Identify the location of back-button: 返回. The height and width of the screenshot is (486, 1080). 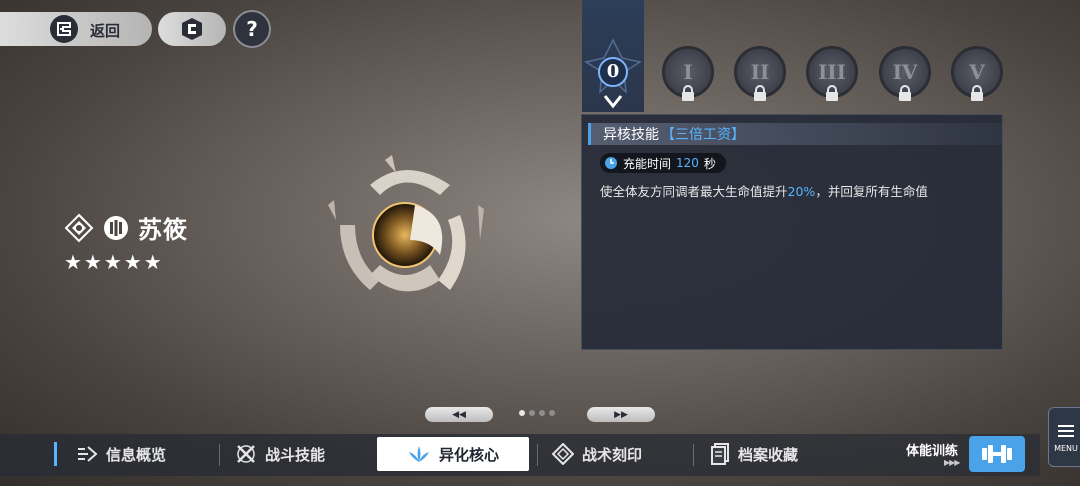
(76, 29).